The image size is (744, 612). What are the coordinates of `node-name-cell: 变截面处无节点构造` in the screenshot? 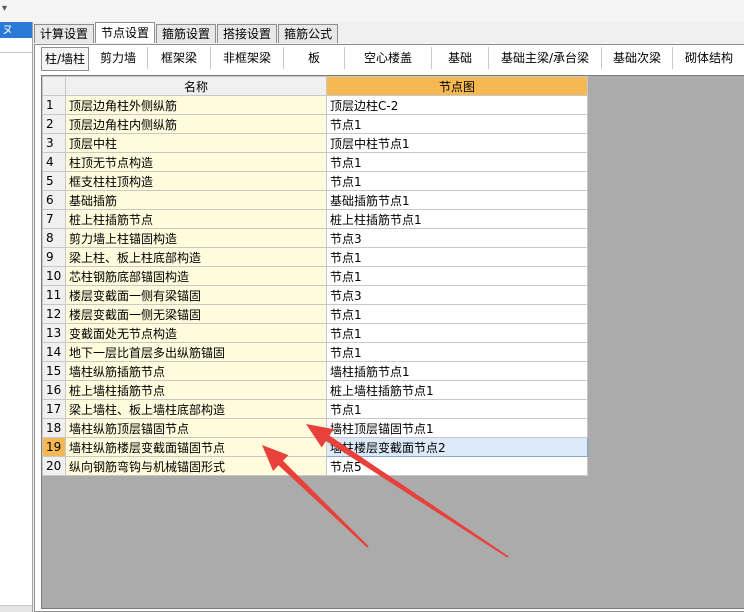 It's located at (196, 333).